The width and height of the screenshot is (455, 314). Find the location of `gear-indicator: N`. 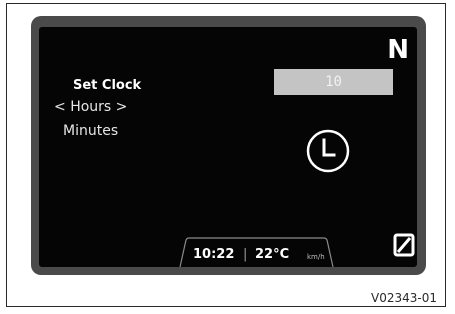

gear-indicator: N is located at coordinates (398, 50).